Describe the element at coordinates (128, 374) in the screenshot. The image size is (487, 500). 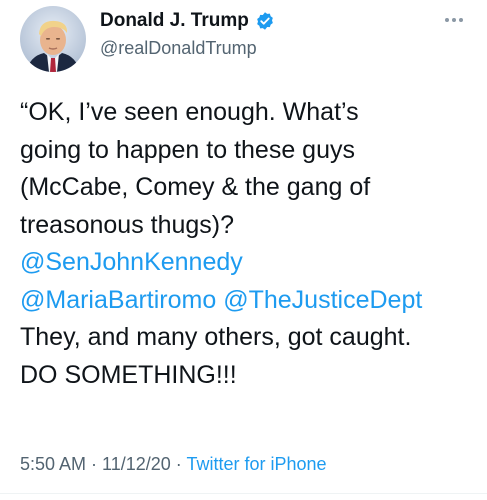
I see `tweet-text-segment: DO SOMETHING!!!` at that location.